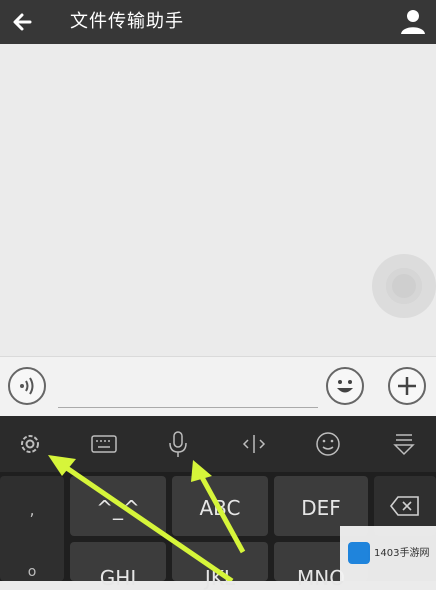 Image resolution: width=436 pixels, height=590 pixels. What do you see at coordinates (359, 553) in the screenshot?
I see `watermark-logo-icon` at bounding box center [359, 553].